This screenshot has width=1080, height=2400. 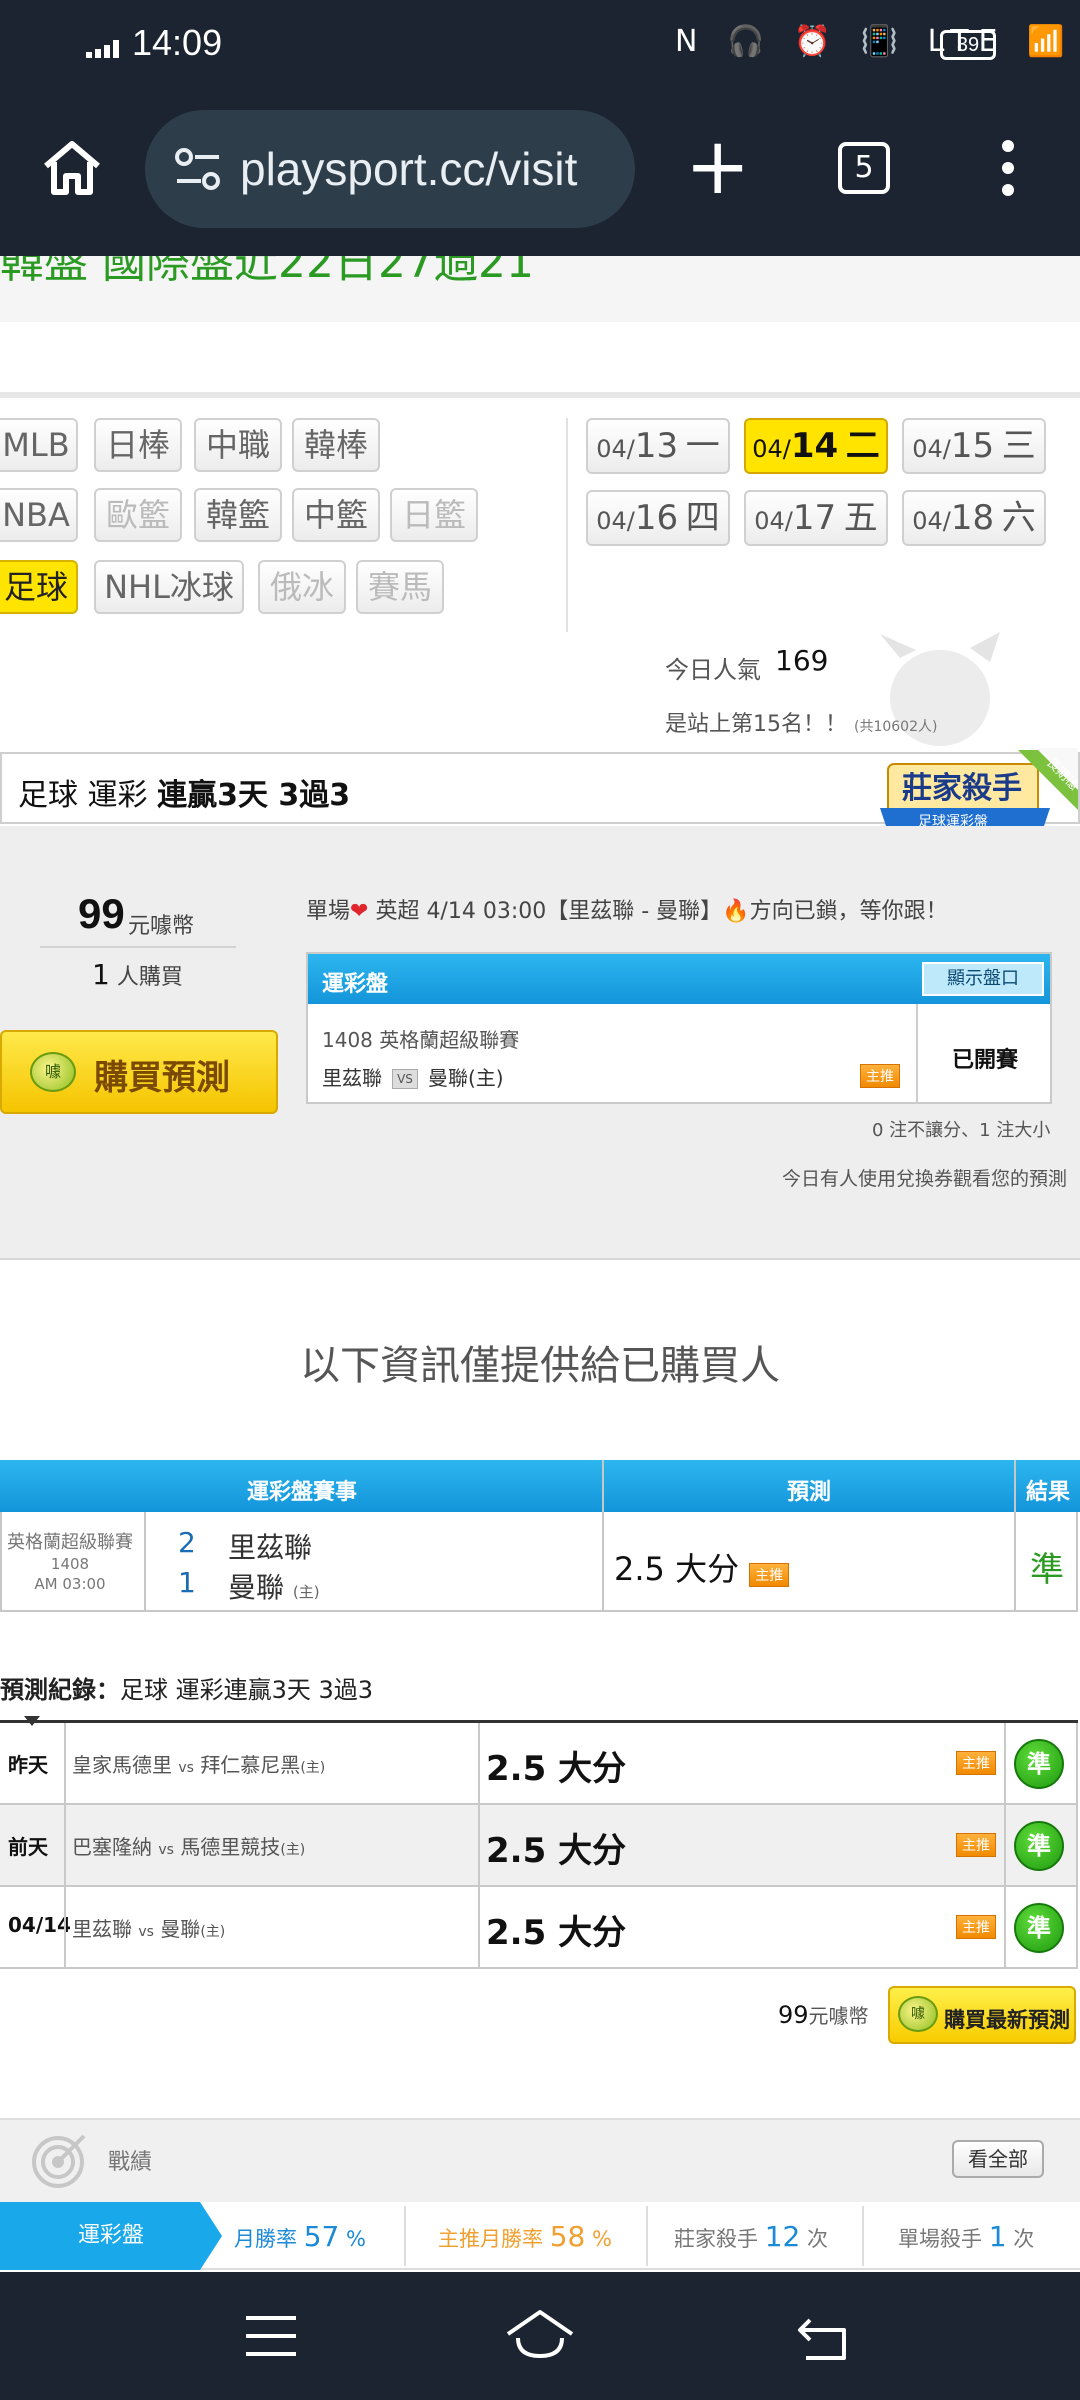 What do you see at coordinates (982, 2015) in the screenshot?
I see `buy-latest-button: 噱 購買最新預測` at bounding box center [982, 2015].